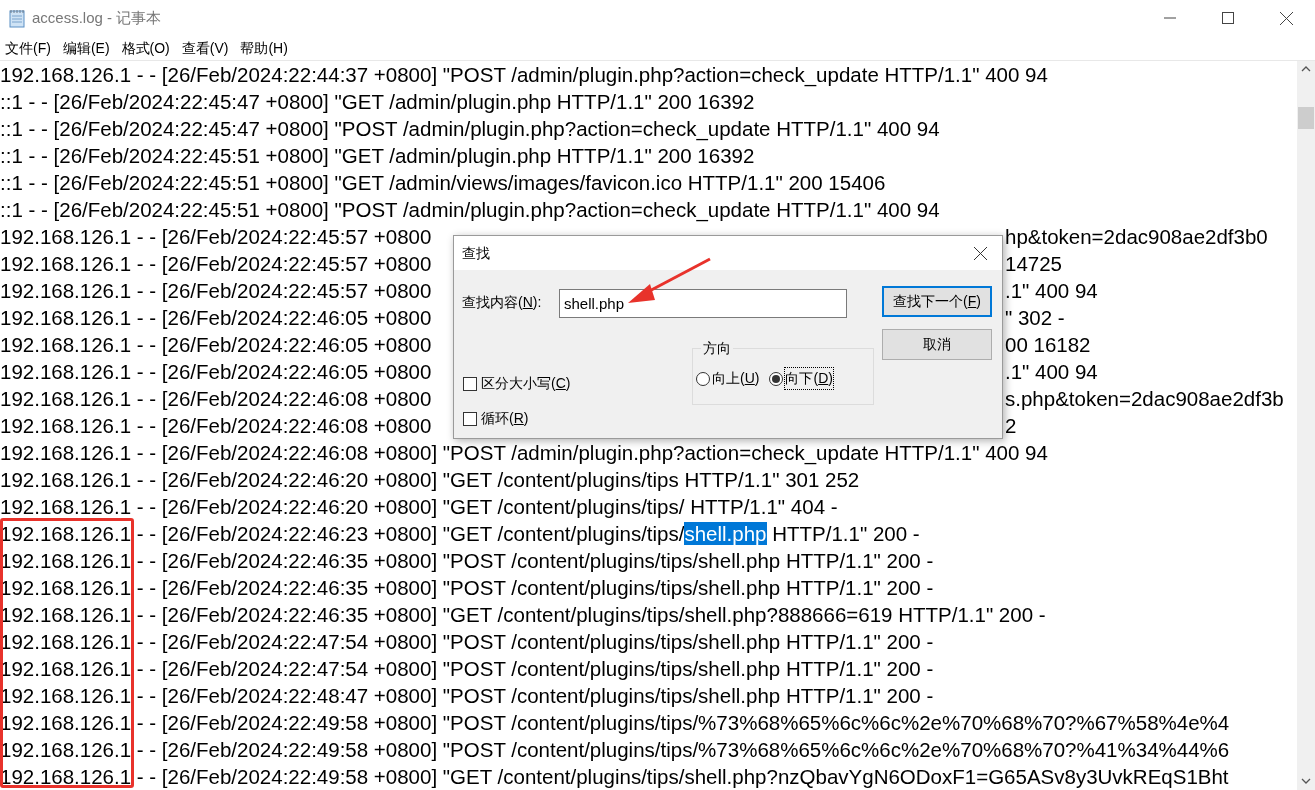  I want to click on log-line: ::1 - - [26/Feb/2024:22:45:51 +0800] "GET /admin/plugin.php HTTP/1.1" 200 16392, so click(377, 156).